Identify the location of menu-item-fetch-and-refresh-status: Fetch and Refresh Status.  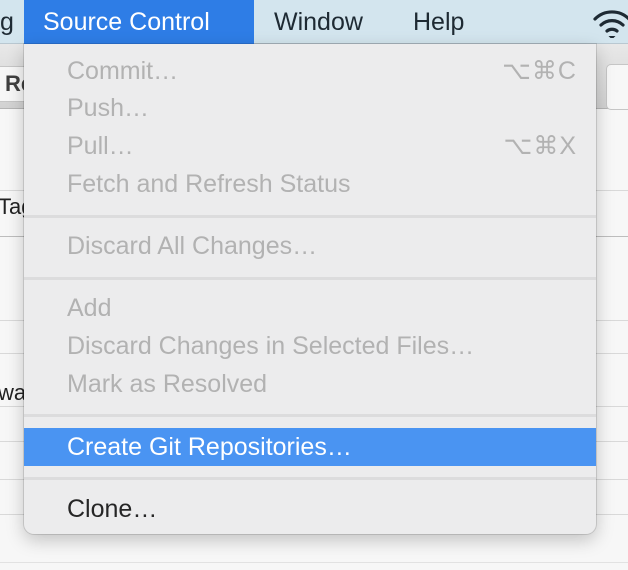
(310, 184).